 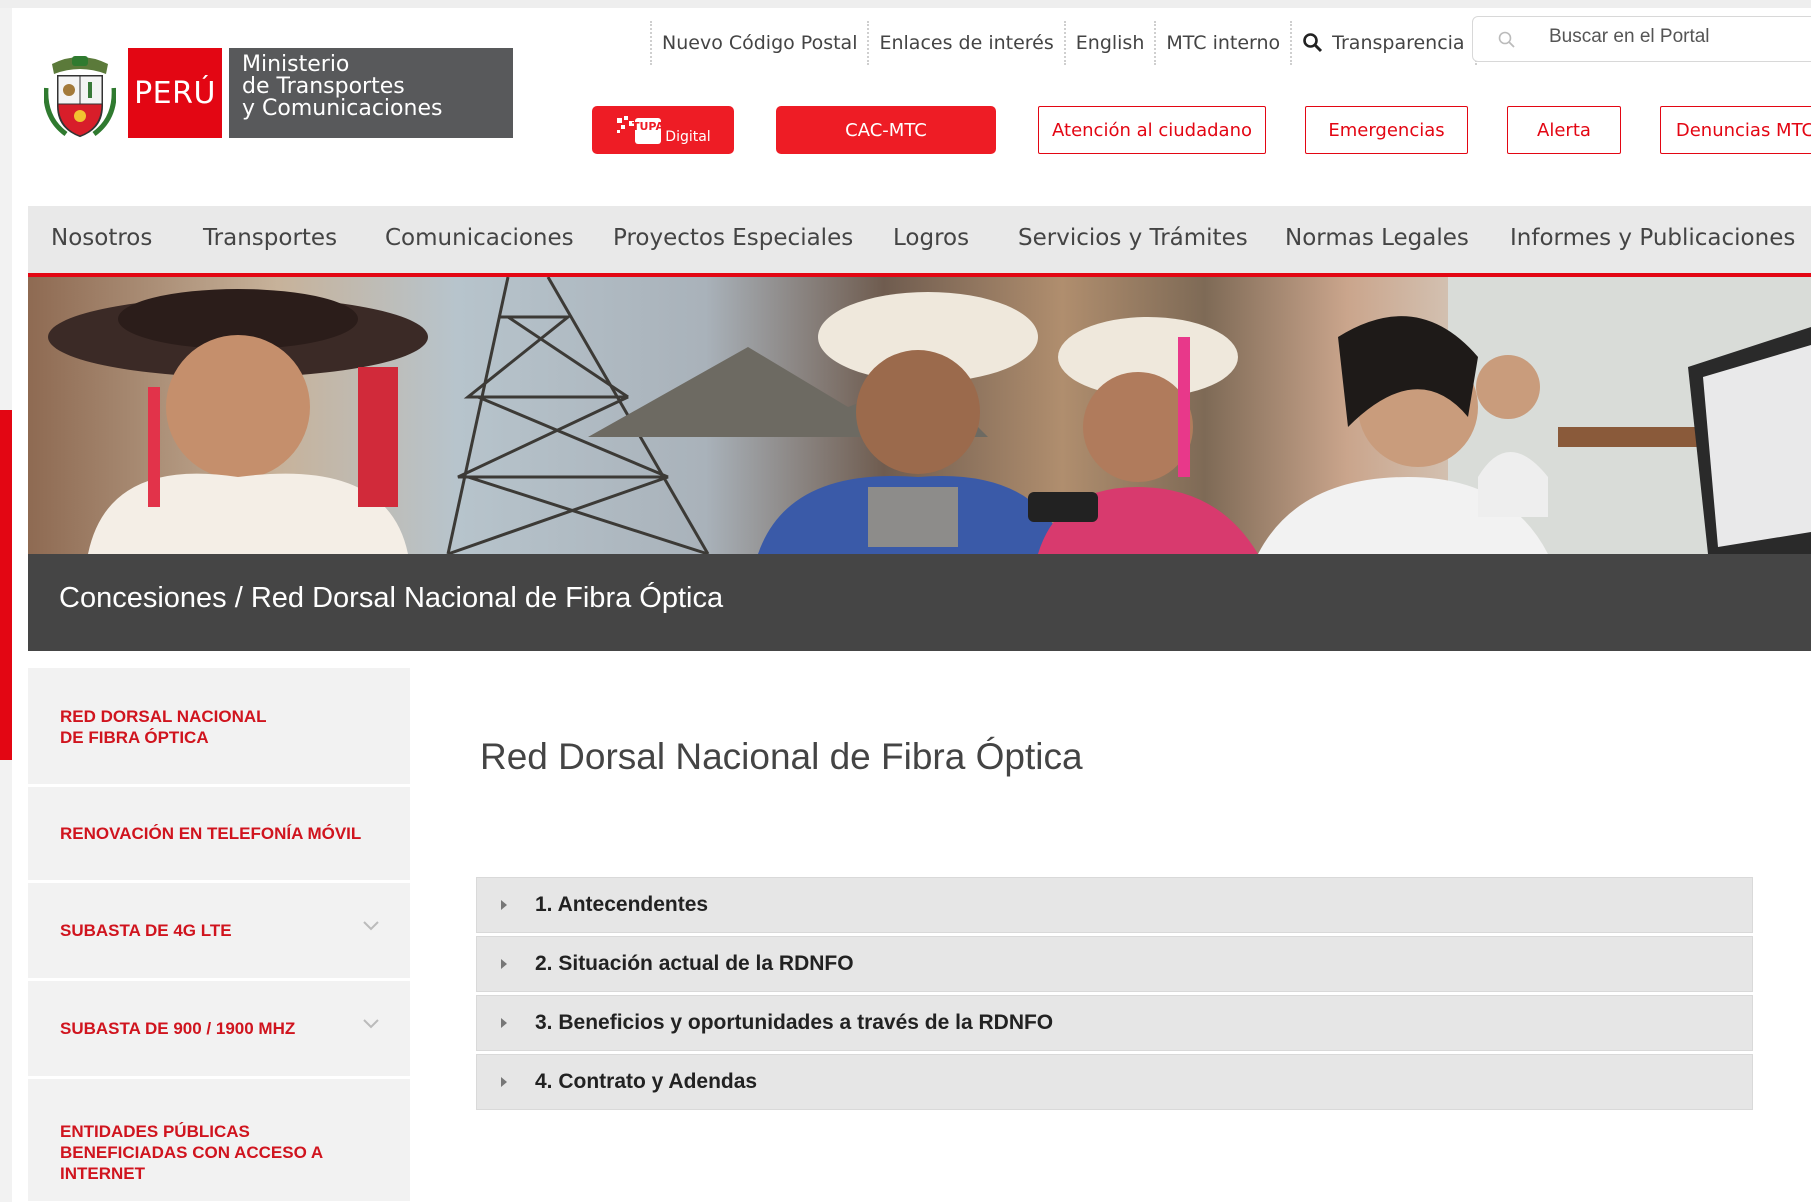 I want to click on nav-item-logros: Logros, so click(x=931, y=238).